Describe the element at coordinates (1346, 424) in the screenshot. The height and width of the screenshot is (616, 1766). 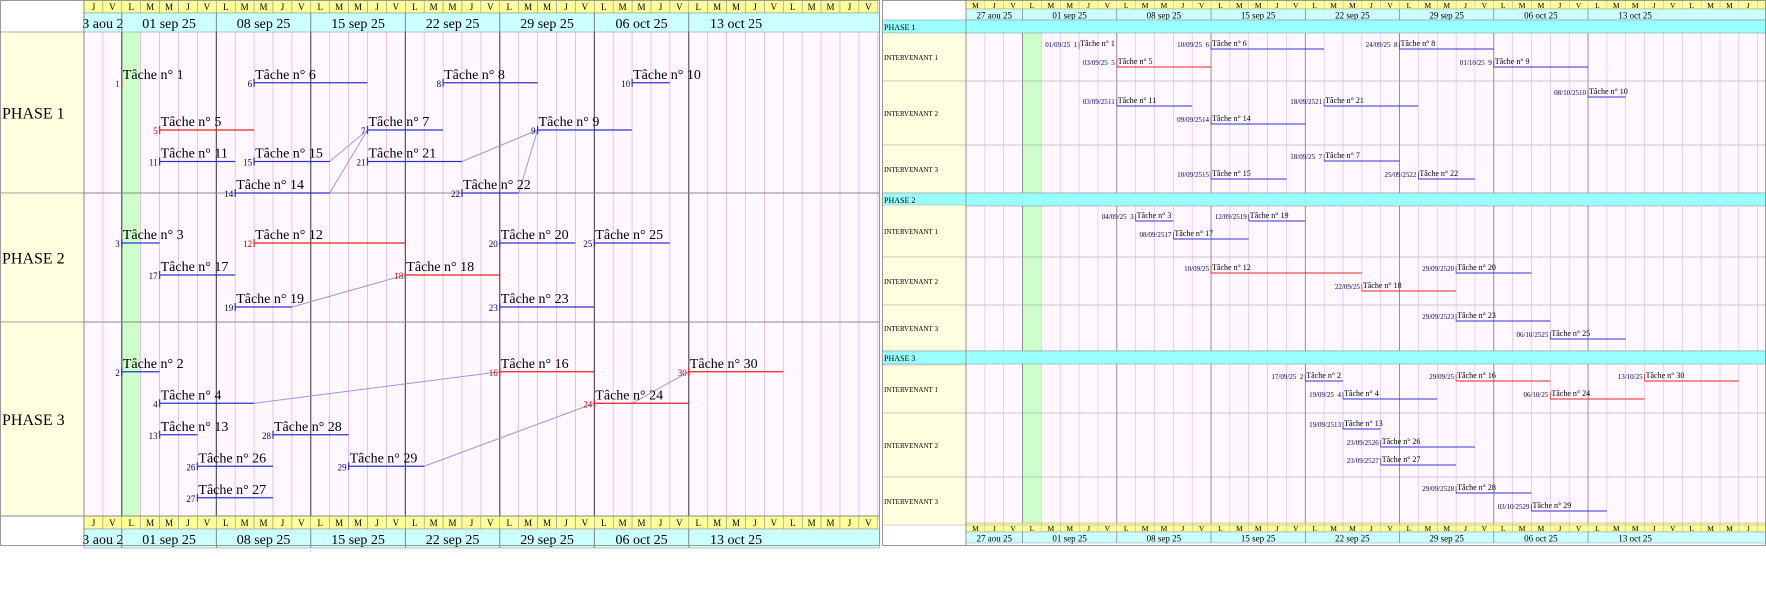
I see `task-13: 19/09/25 13 Tâche n° 13` at that location.